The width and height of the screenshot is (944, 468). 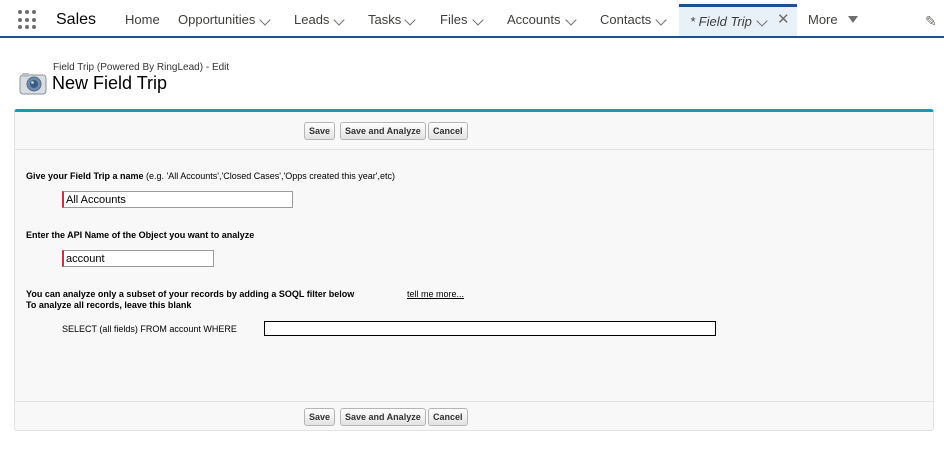 What do you see at coordinates (533, 19) in the screenshot?
I see `nav-item-accounts: Accounts` at bounding box center [533, 19].